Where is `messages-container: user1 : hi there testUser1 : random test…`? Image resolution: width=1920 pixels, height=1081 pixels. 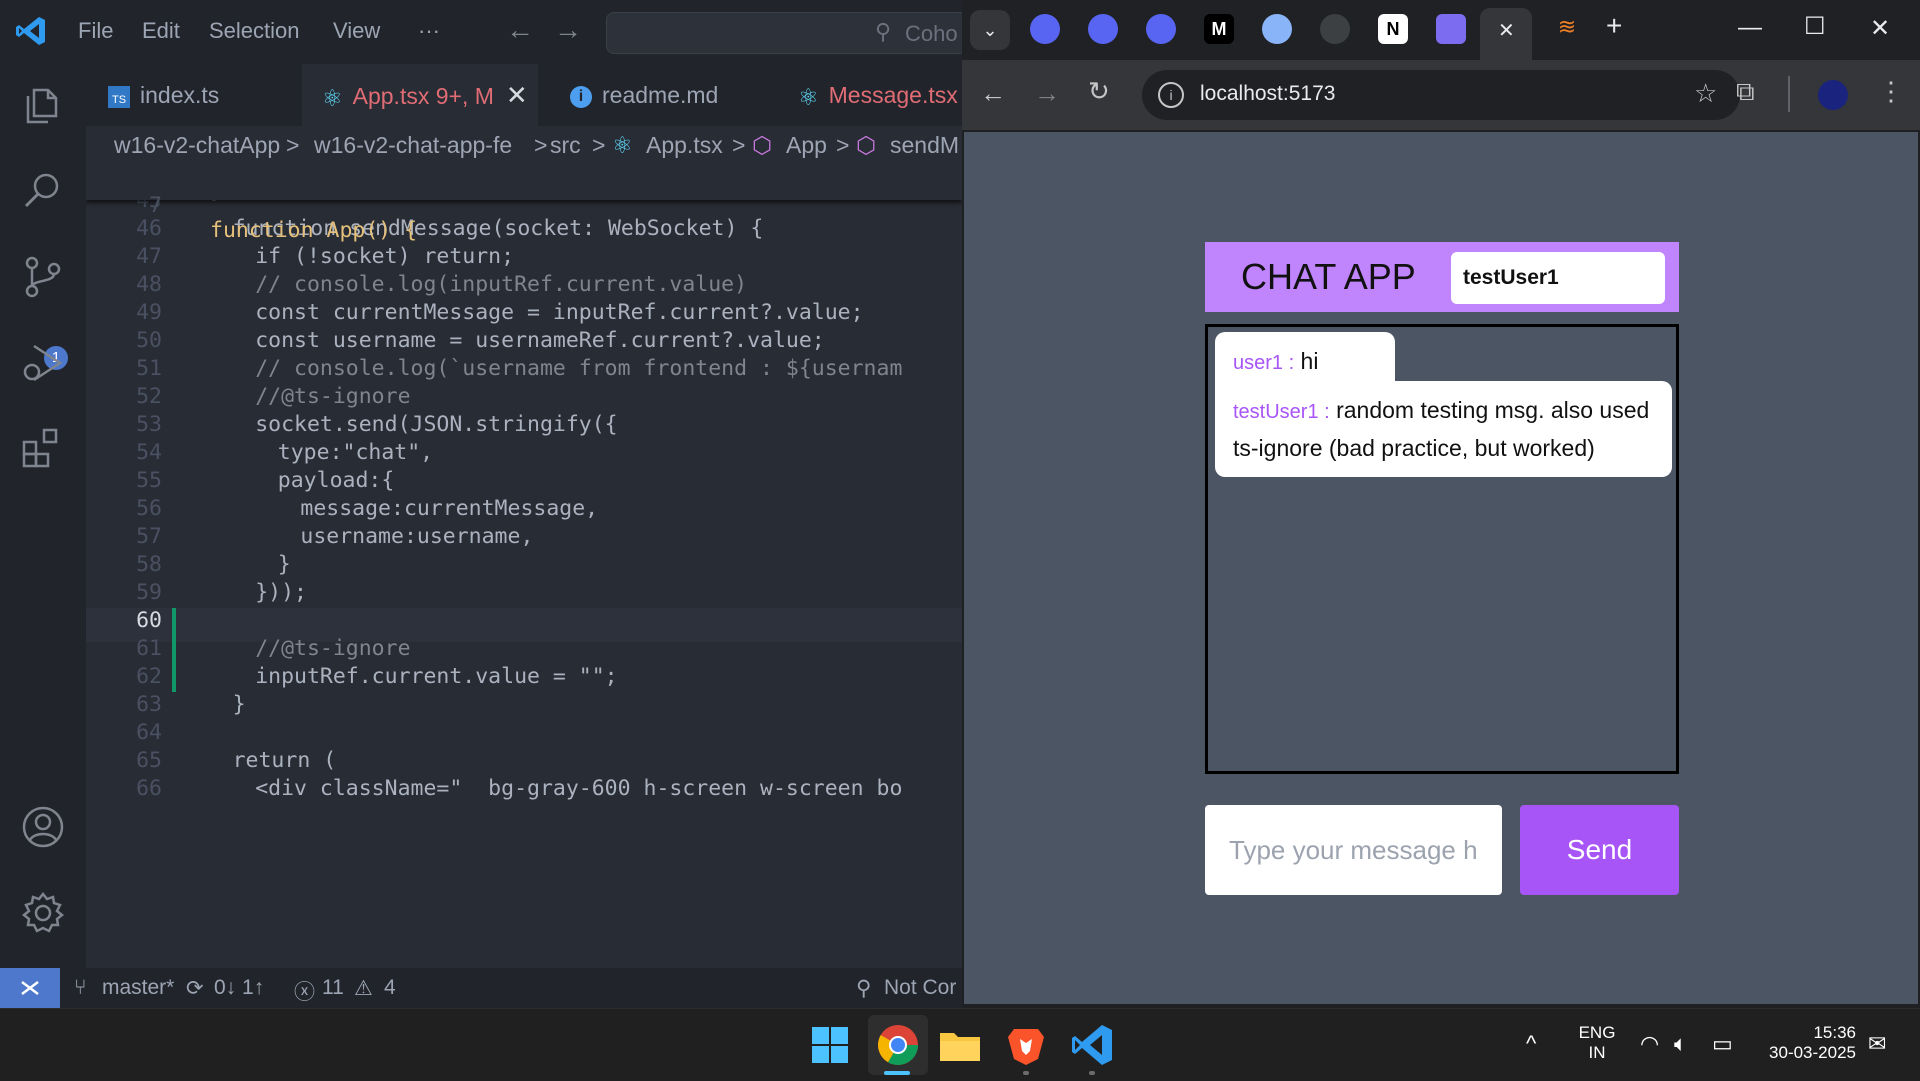 messages-container: user1 : hi there testUser1 : random test… is located at coordinates (1442, 549).